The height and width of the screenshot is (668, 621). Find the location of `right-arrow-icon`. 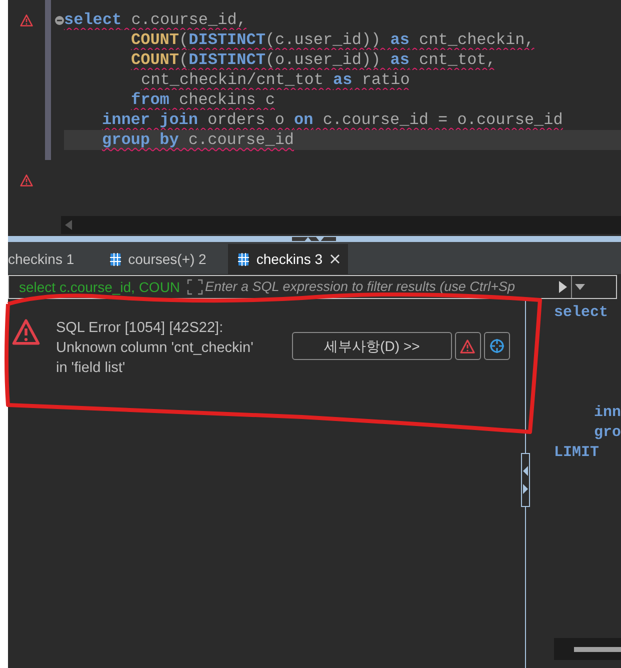

right-arrow-icon is located at coordinates (525, 489).